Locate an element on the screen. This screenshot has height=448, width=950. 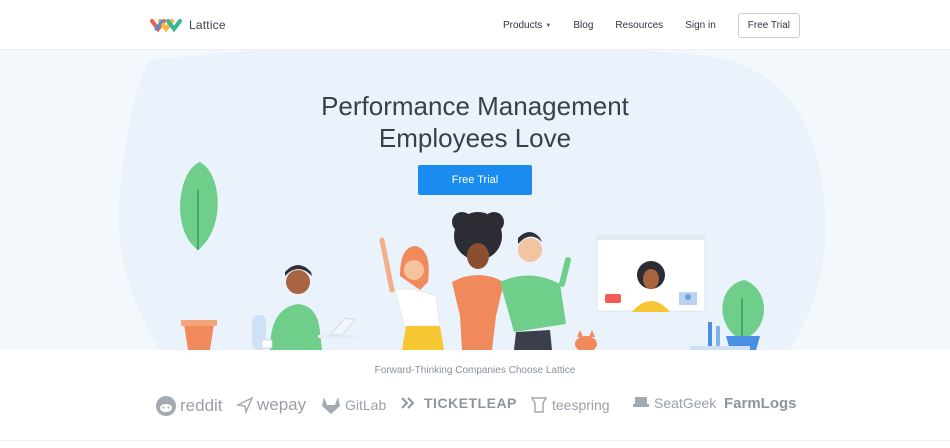
customer-logo-seatgeek: SeatGeek is located at coordinates (673, 403).